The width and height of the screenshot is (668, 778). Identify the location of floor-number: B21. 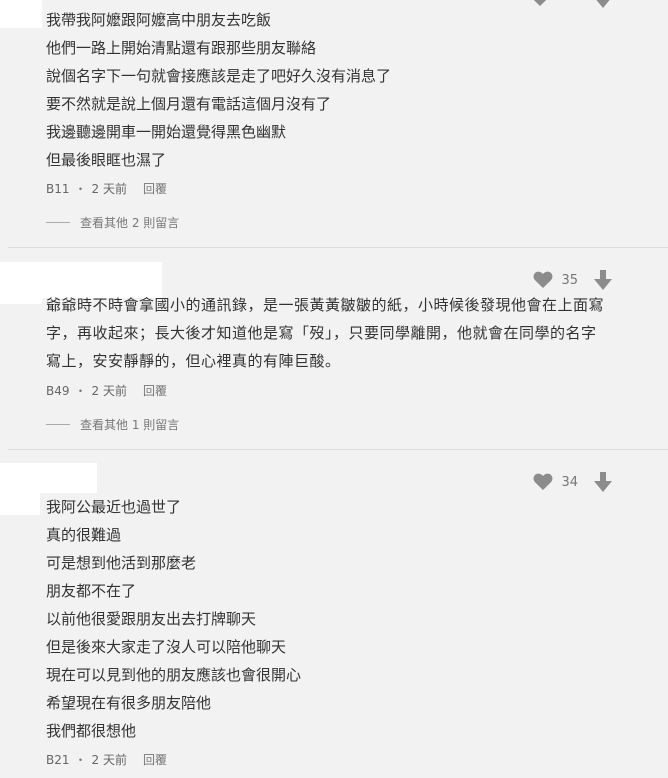
(58, 759).